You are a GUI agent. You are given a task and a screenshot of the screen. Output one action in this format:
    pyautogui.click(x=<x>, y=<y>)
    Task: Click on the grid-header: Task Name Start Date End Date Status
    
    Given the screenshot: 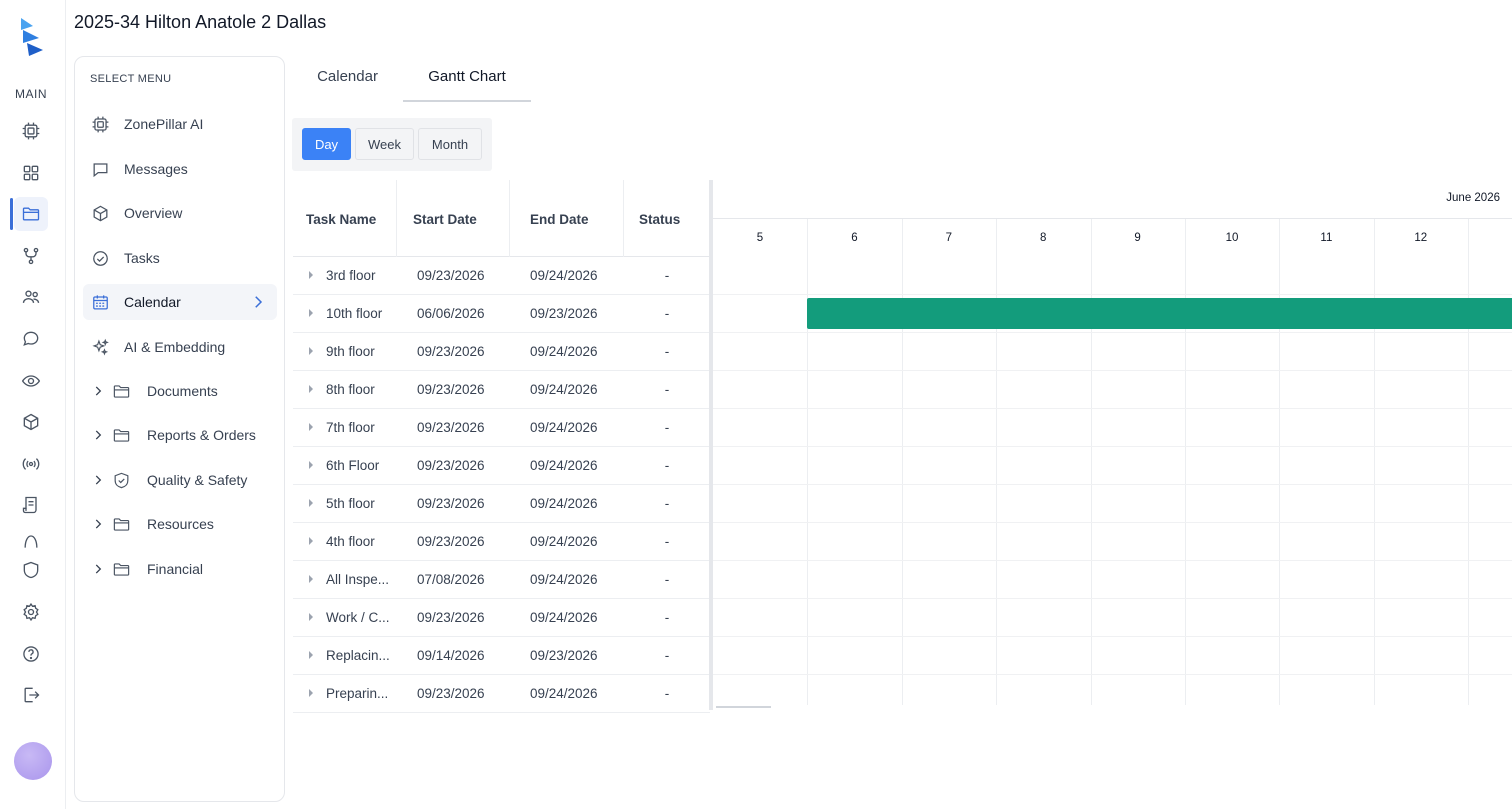 What is the action you would take?
    pyautogui.click(x=501, y=218)
    